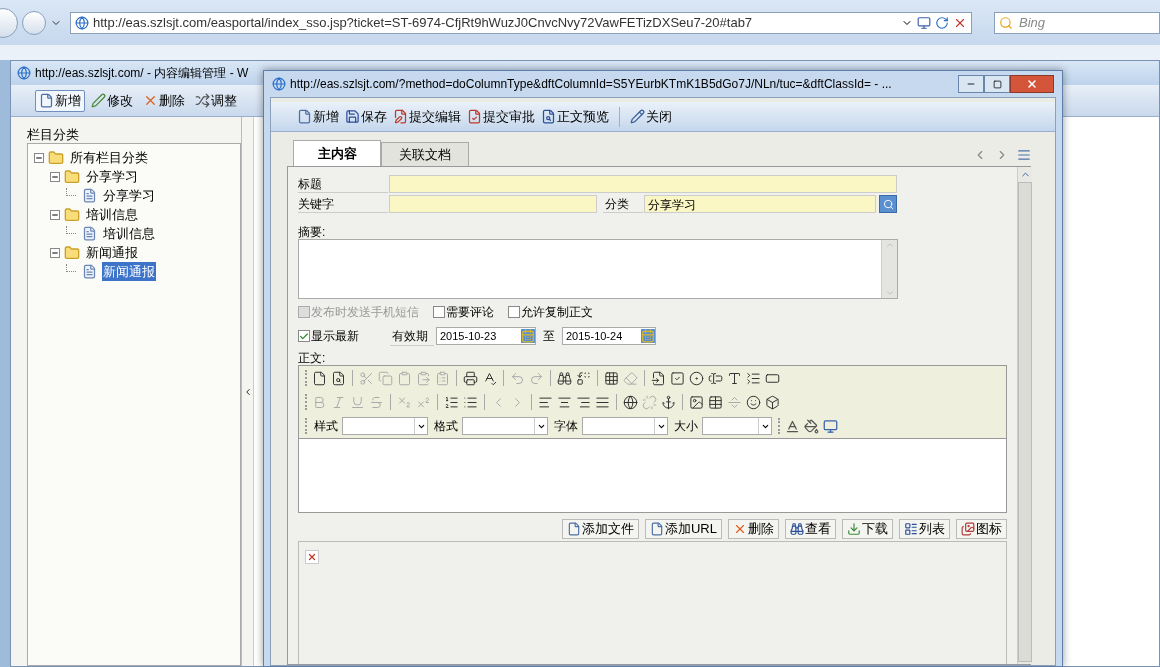 The height and width of the screenshot is (667, 1160). Describe the element at coordinates (216, 100) in the screenshot. I see `toolbar-button: 调整` at that location.